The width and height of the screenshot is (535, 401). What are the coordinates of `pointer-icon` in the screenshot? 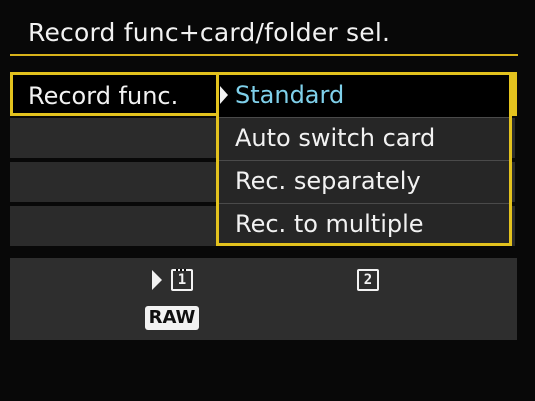 It's located at (224, 95).